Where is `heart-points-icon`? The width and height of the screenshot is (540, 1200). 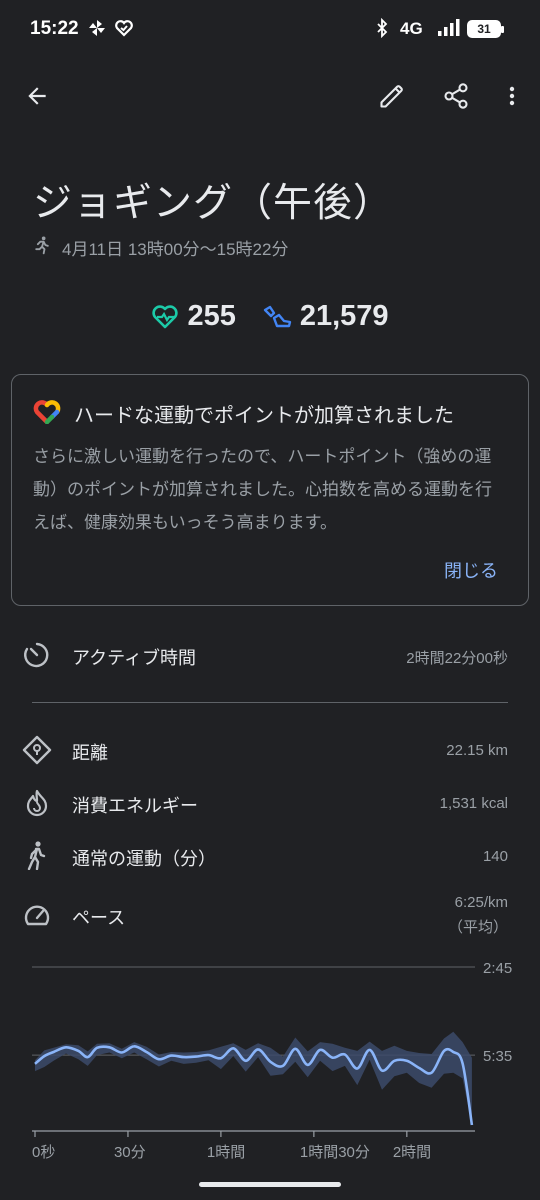 heart-points-icon is located at coordinates (165, 316).